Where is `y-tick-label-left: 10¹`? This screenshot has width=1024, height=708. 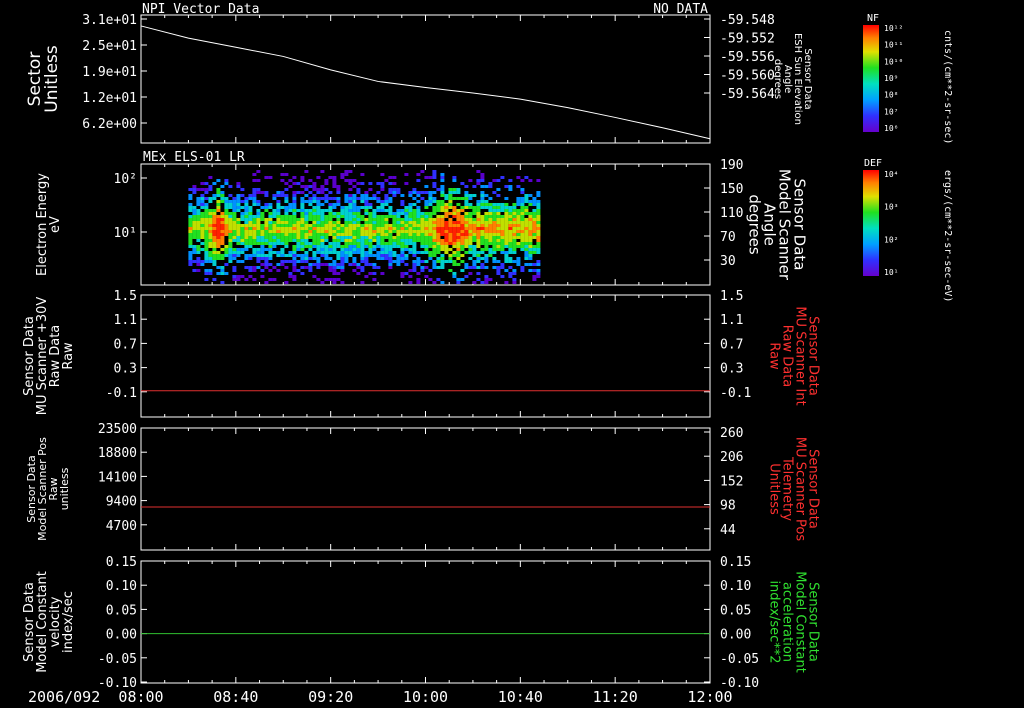
y-tick-label-left: 10¹ is located at coordinates (125, 233).